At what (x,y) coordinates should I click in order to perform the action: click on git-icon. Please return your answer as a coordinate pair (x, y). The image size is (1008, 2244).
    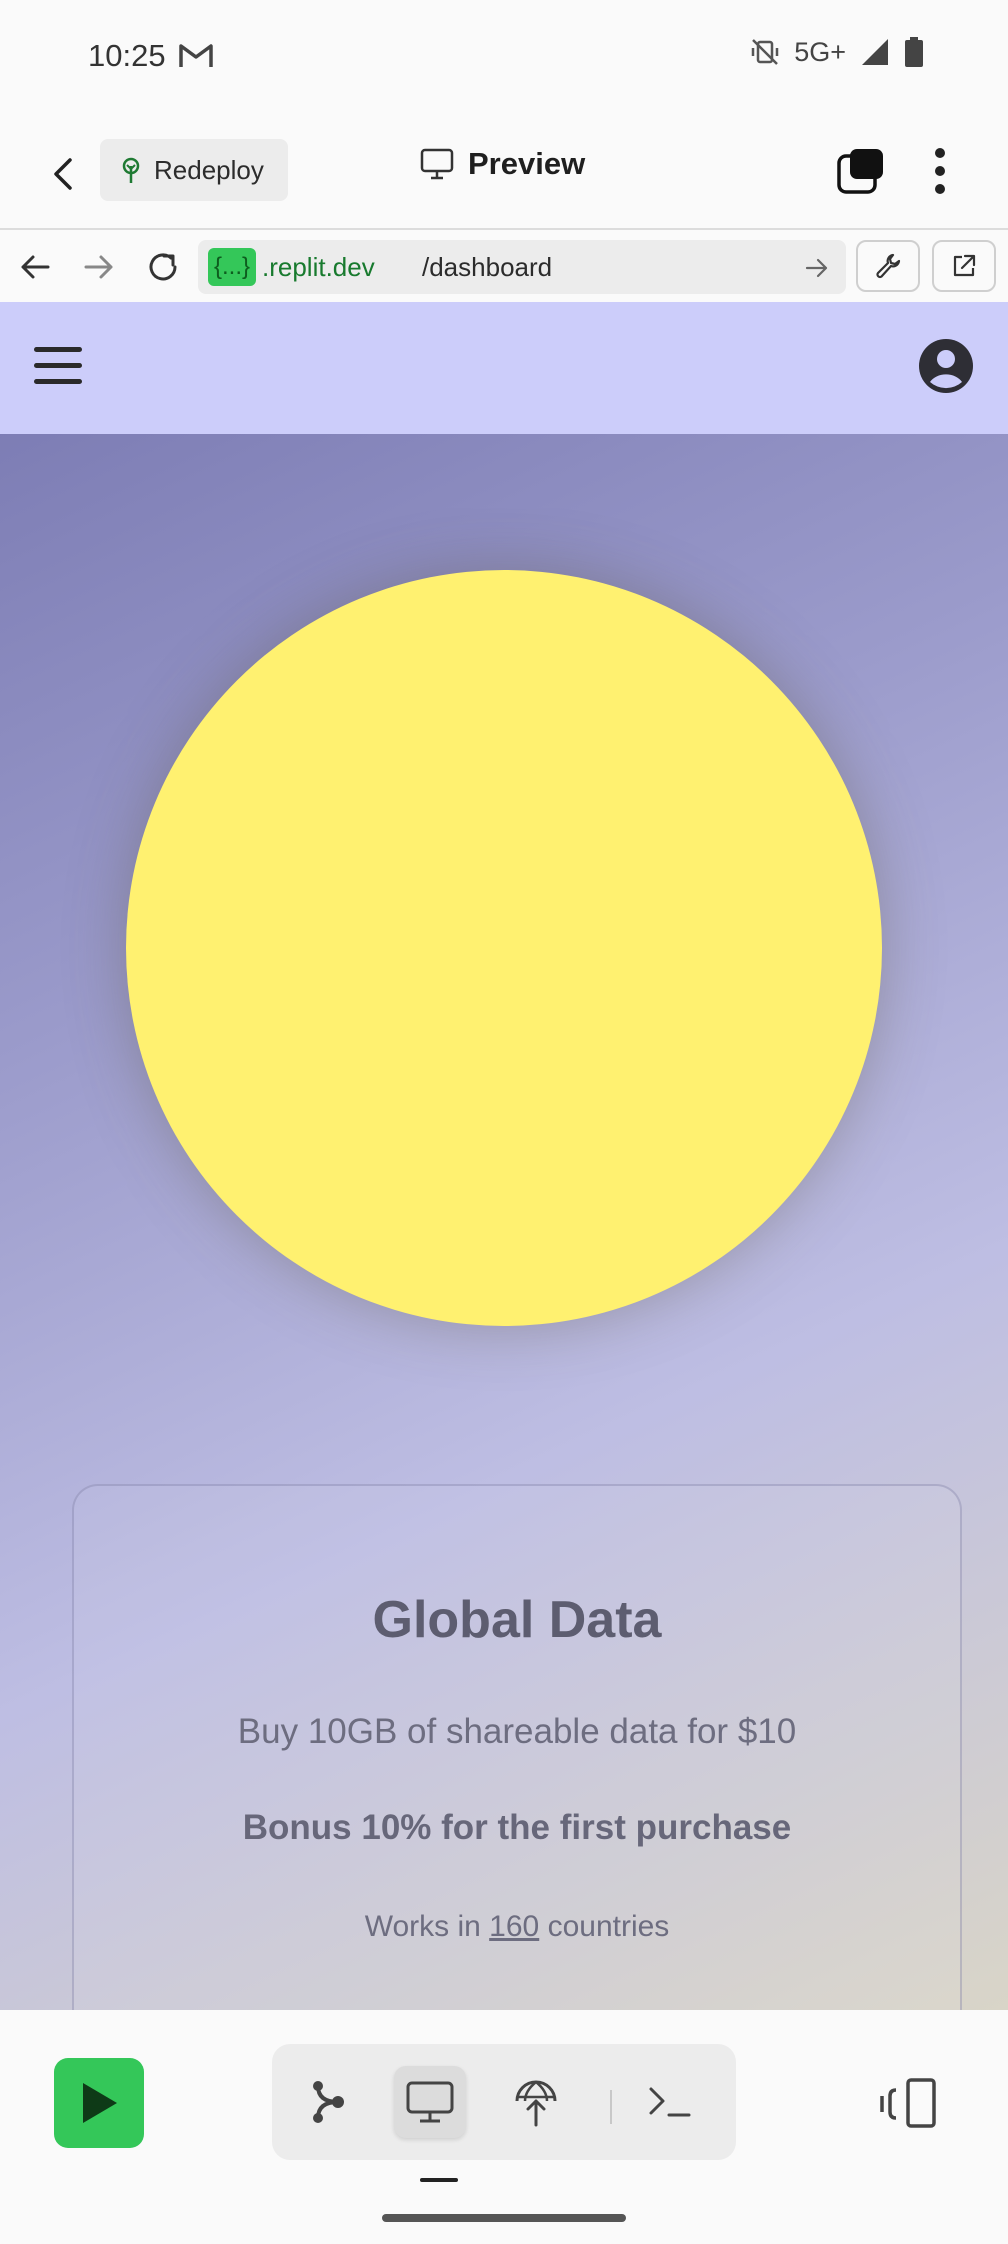
    Looking at the image, I should click on (328, 2102).